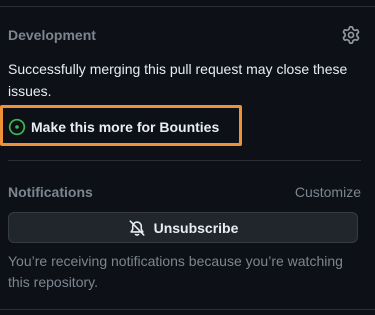  Describe the element at coordinates (125, 127) in the screenshot. I see `linked-issue-title: Make this more for Bounties` at that location.